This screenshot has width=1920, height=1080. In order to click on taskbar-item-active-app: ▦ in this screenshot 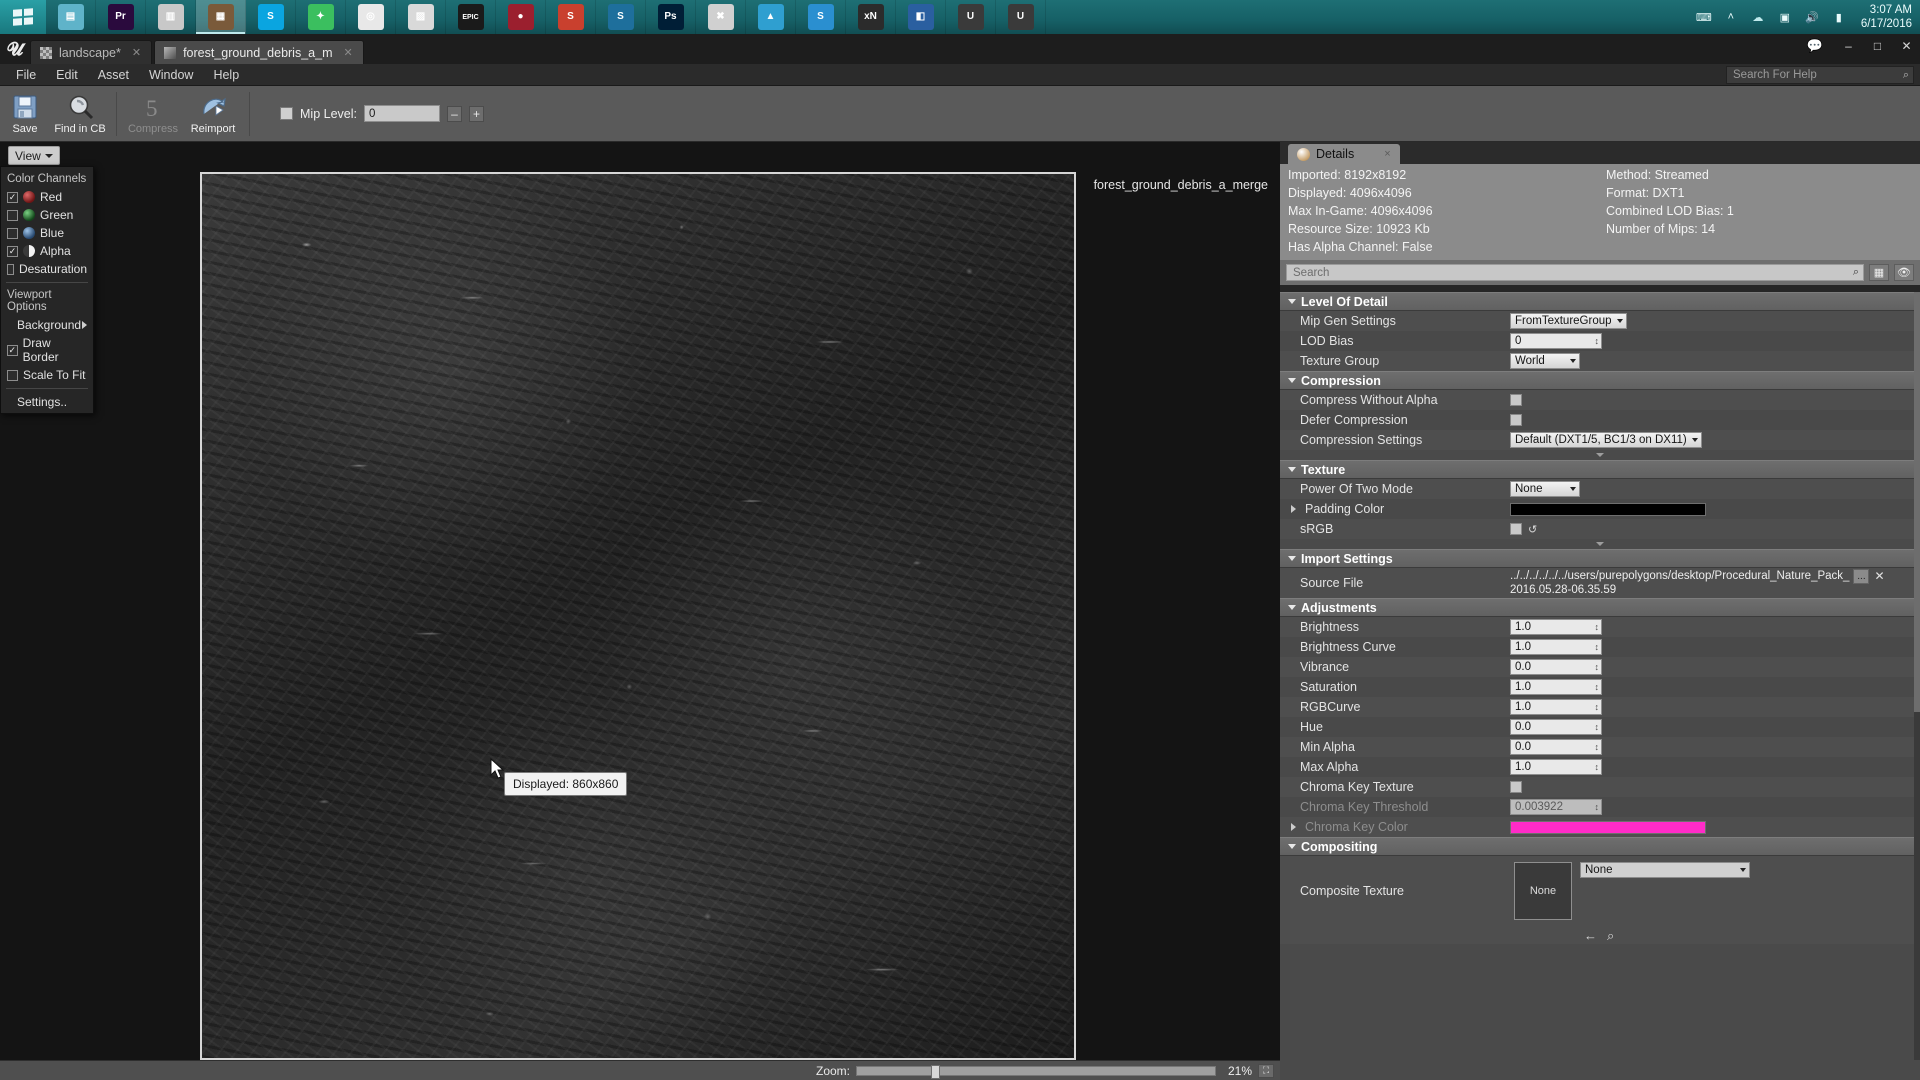, I will do `click(221, 17)`.